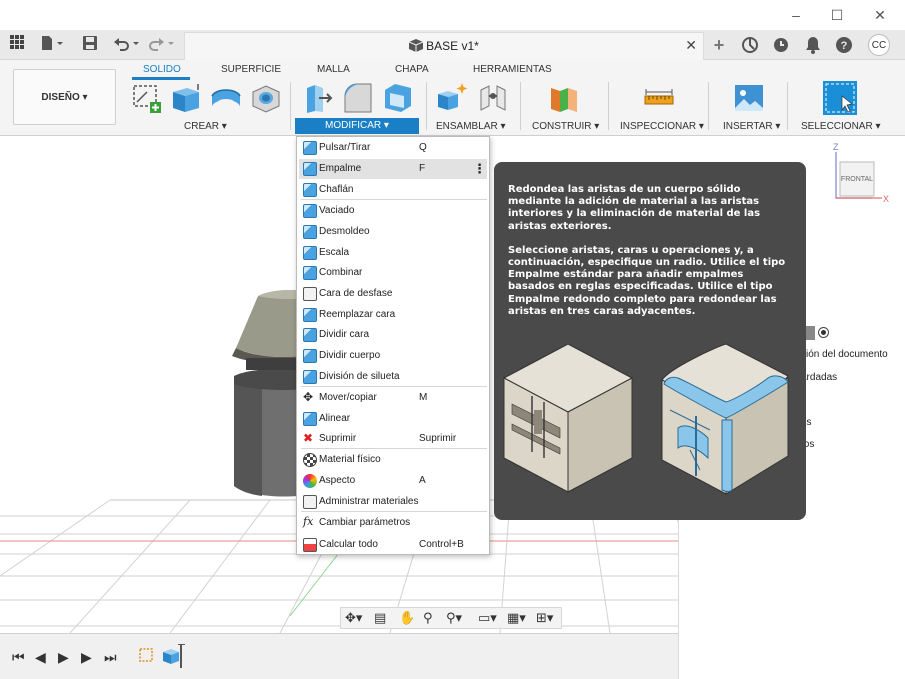 The height and width of the screenshot is (679, 905). What do you see at coordinates (393, 545) in the screenshot?
I see `menu-item-calcular-todo: Calcular todo Control+B` at bounding box center [393, 545].